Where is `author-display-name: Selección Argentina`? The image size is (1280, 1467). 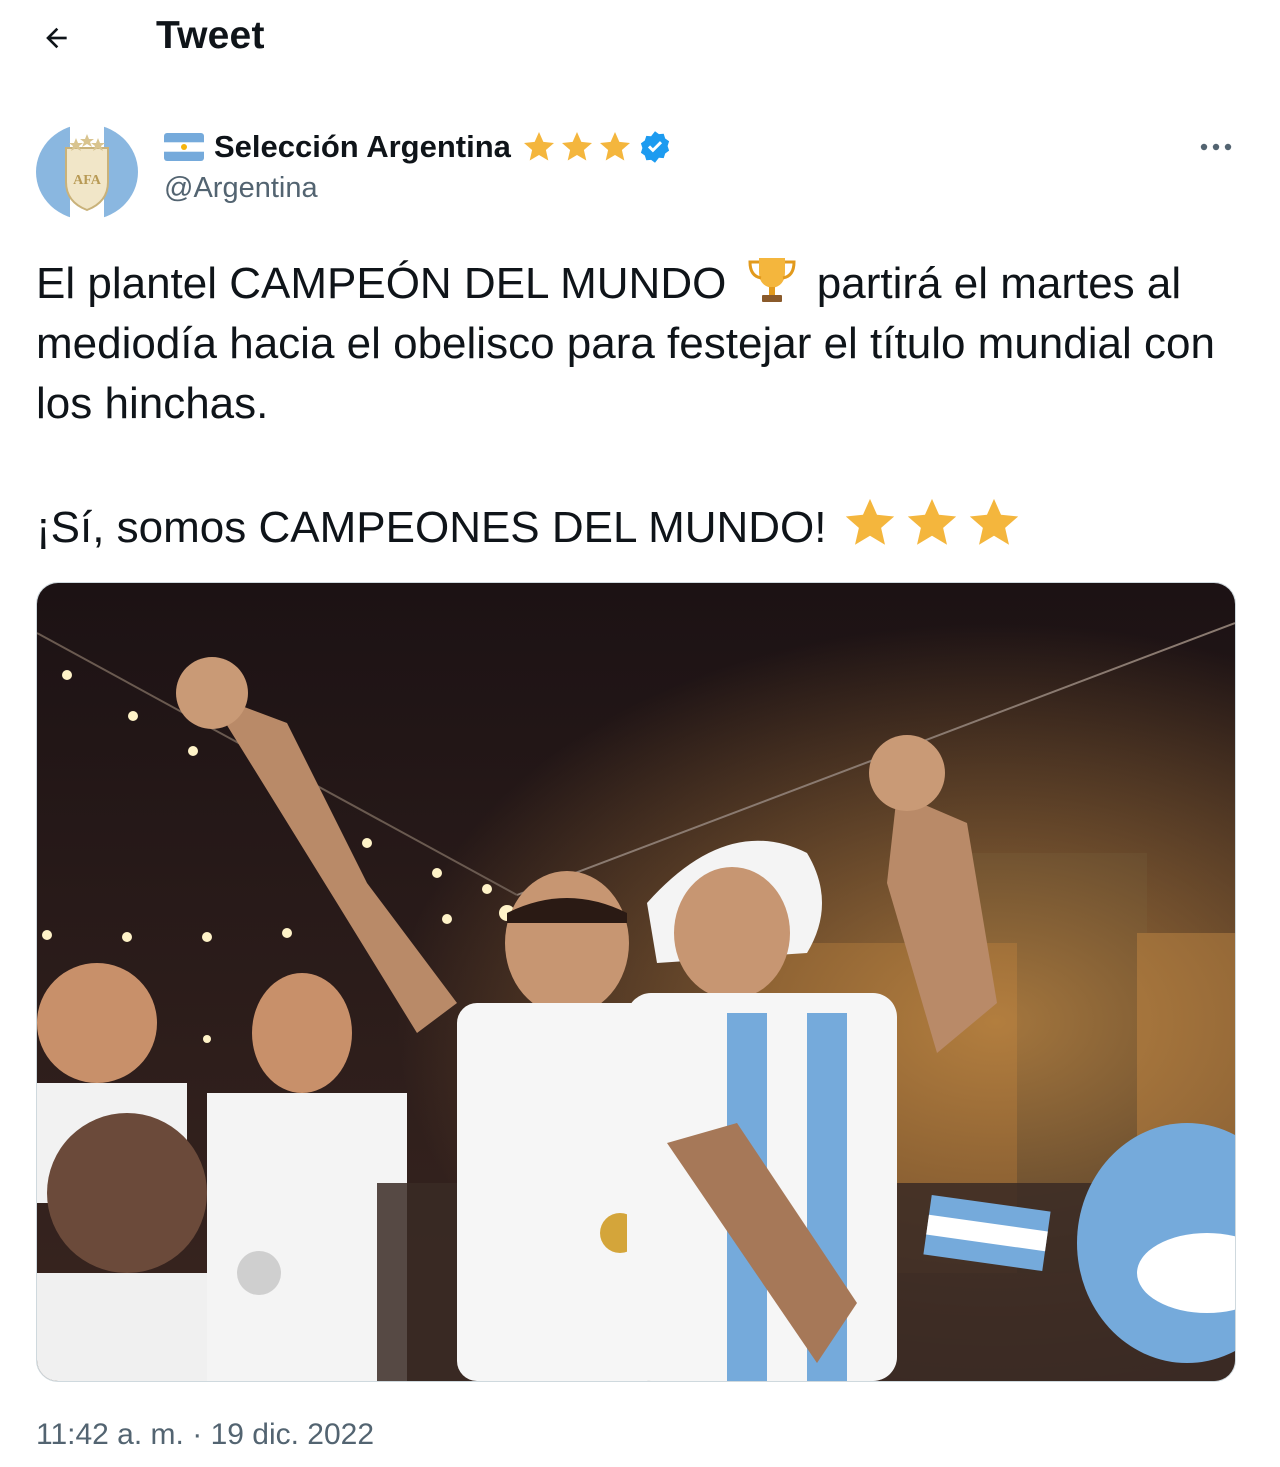 author-display-name: Selección Argentina is located at coordinates (362, 147).